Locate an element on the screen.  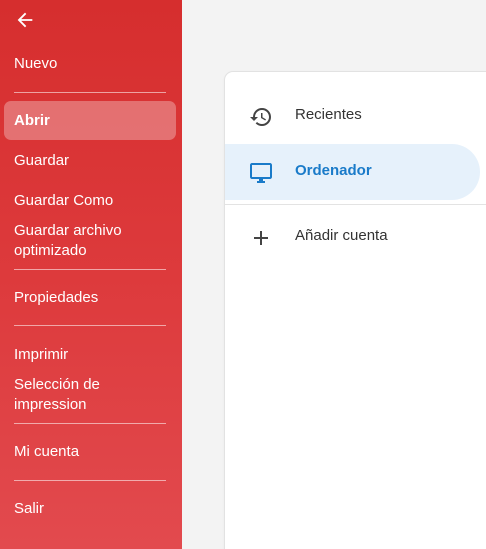
sidebar-item-guardar: Guardar is located at coordinates (90, 161).